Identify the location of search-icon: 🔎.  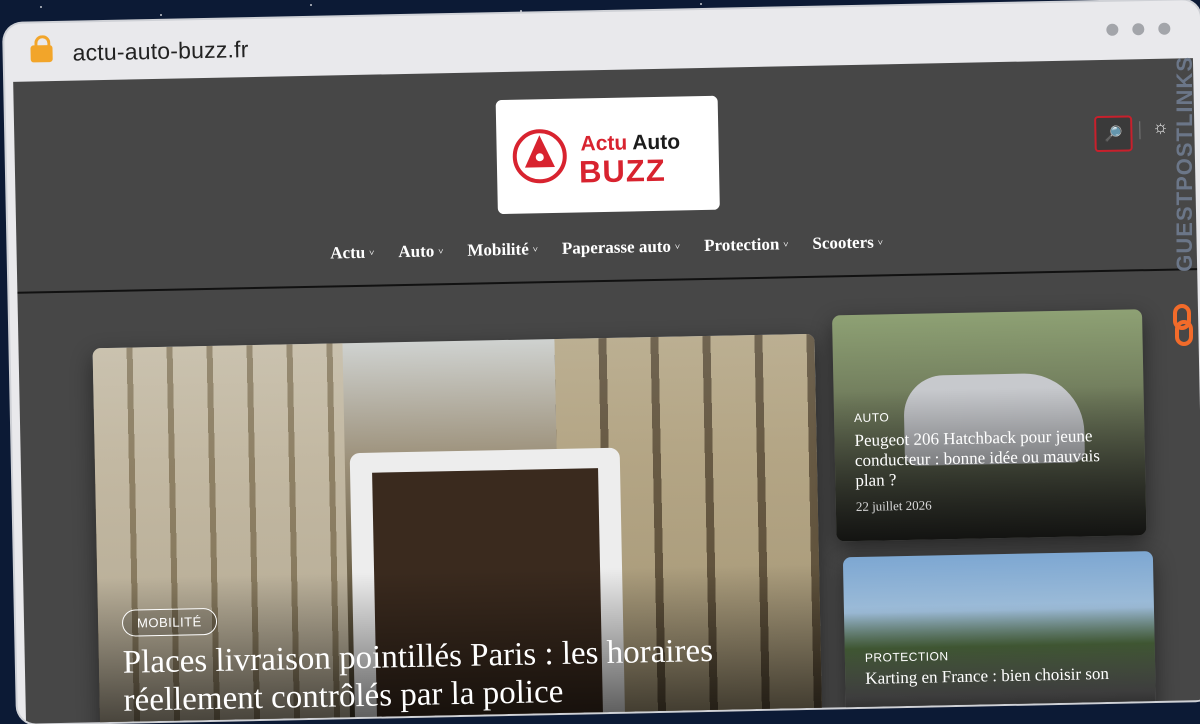
(1113, 134).